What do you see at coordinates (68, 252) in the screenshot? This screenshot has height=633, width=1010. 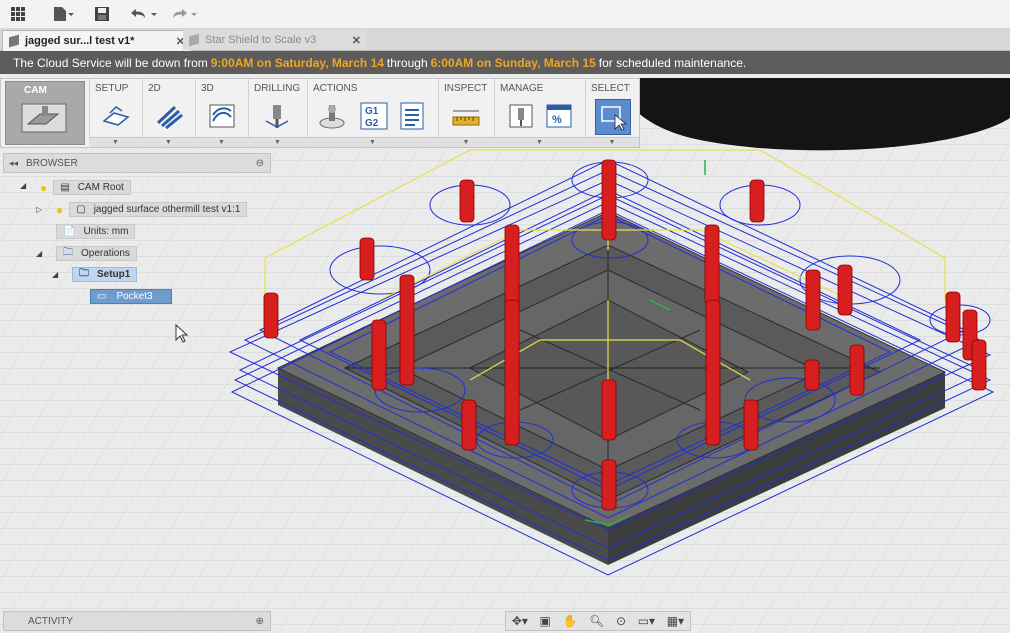 I see `operations-folder-icon: 🗀` at bounding box center [68, 252].